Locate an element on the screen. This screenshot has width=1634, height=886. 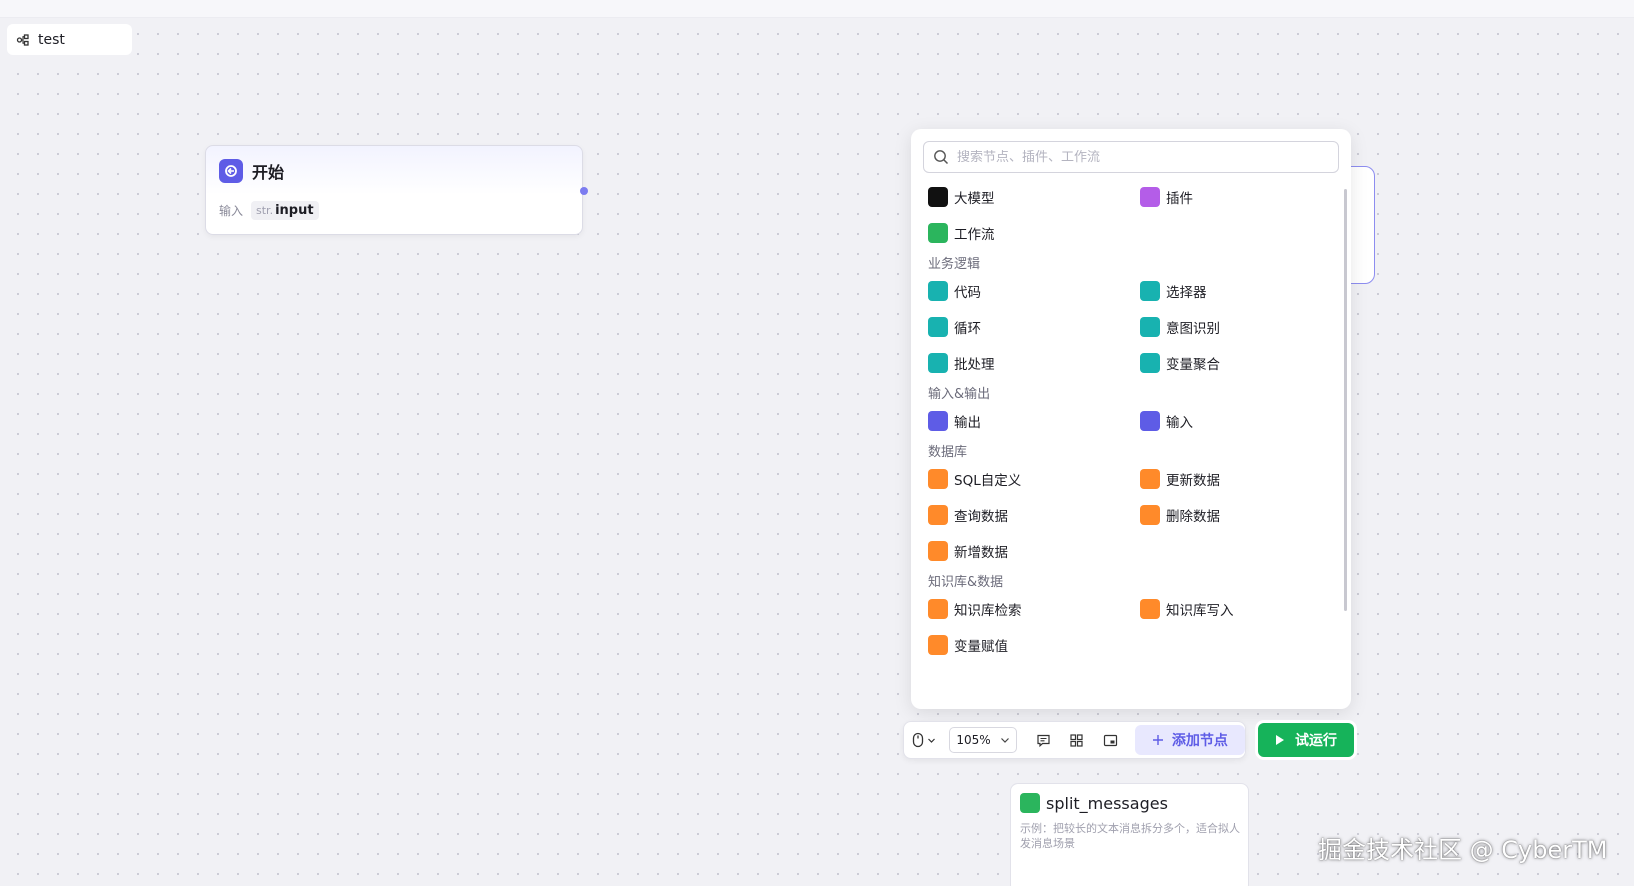
knowledge-write-icon is located at coordinates (1150, 609).